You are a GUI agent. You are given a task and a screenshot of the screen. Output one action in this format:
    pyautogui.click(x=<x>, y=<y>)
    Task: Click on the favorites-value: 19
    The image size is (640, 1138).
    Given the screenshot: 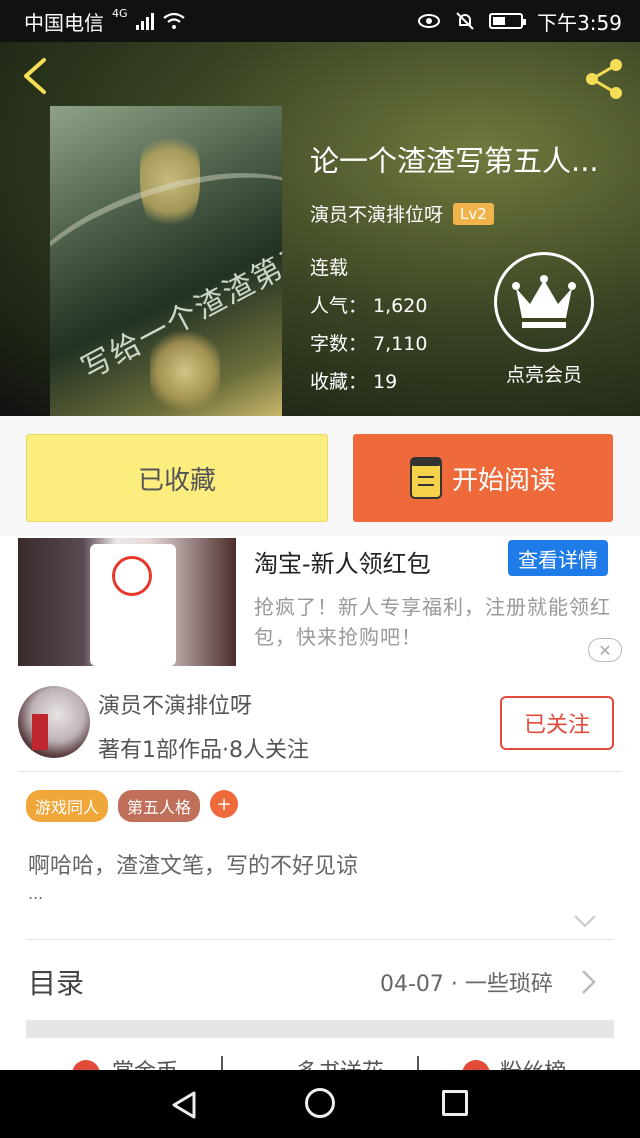 What is the action you would take?
    pyautogui.click(x=385, y=382)
    